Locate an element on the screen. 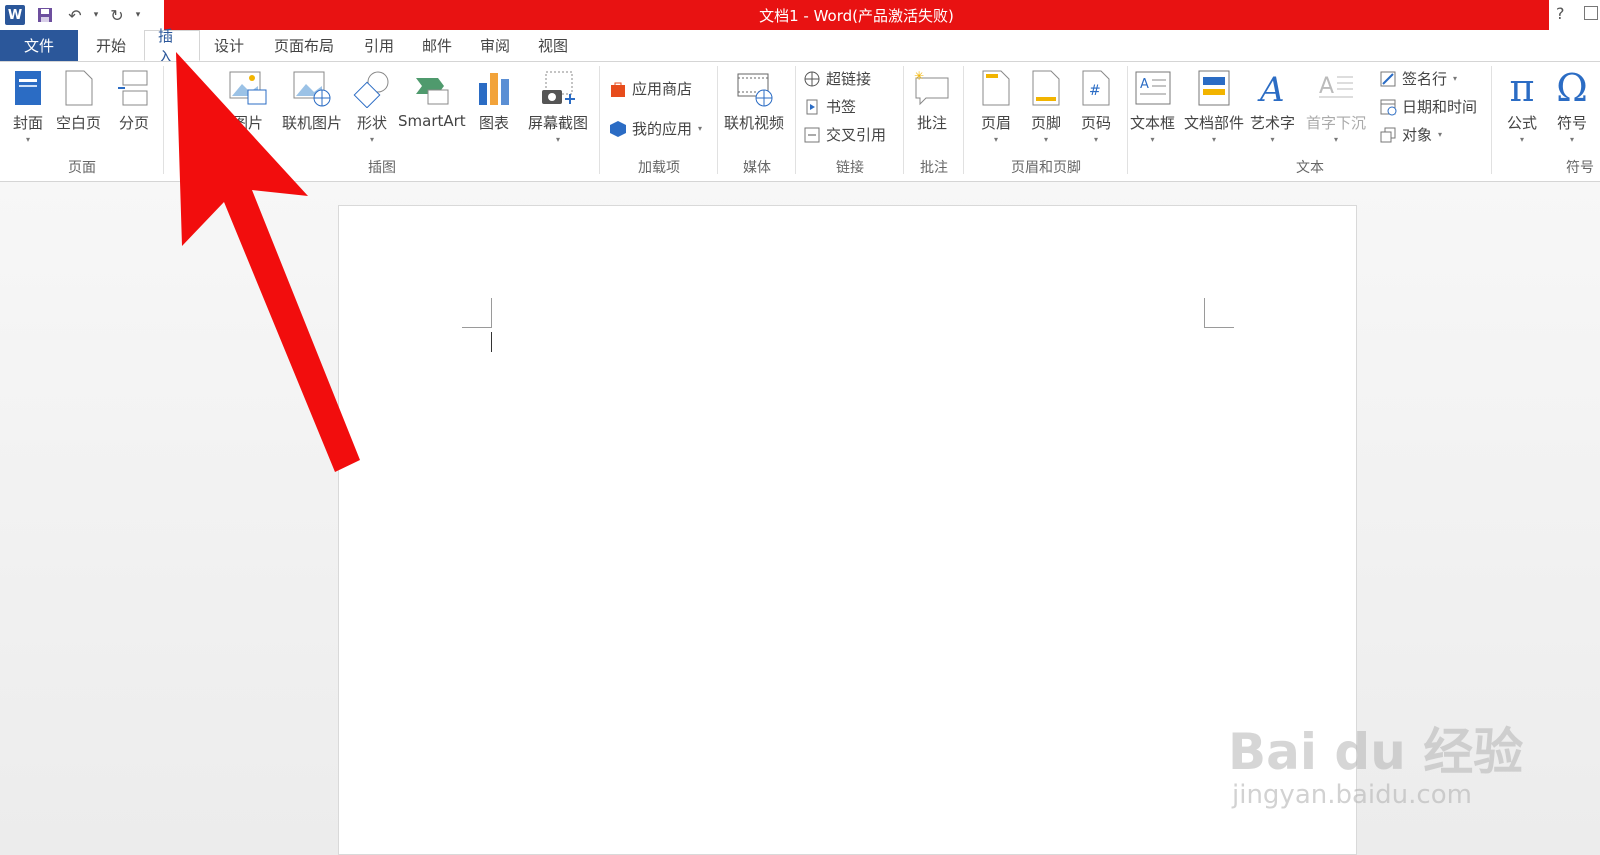  signature-icon is located at coordinates (1388, 79).